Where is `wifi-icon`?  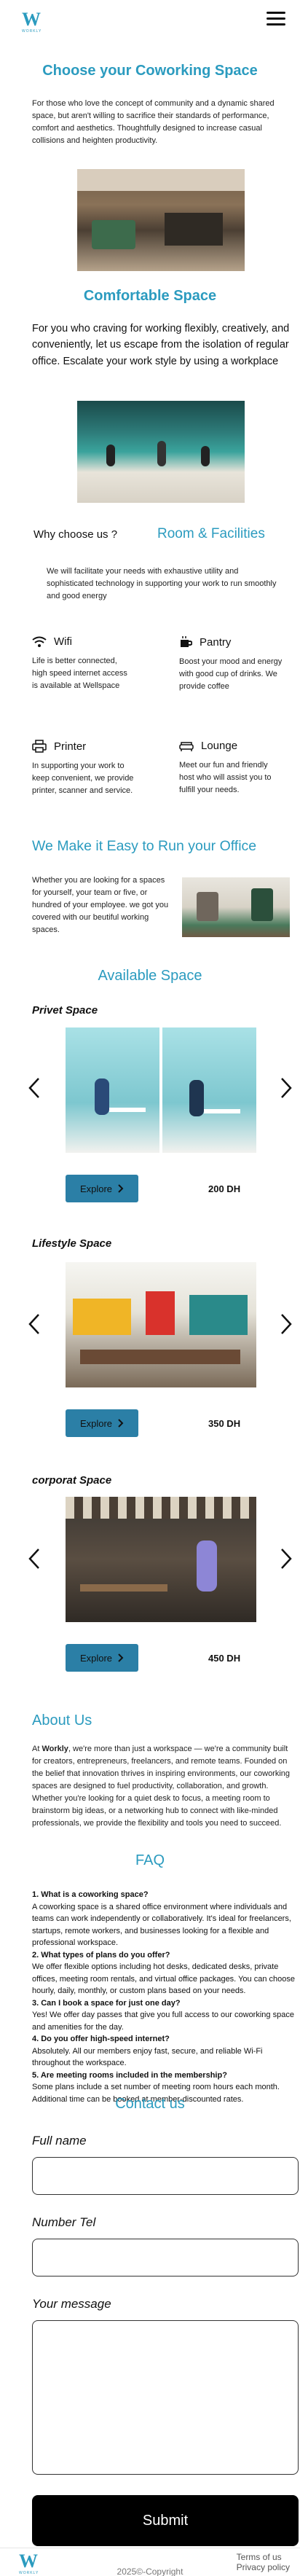 wifi-icon is located at coordinates (39, 641).